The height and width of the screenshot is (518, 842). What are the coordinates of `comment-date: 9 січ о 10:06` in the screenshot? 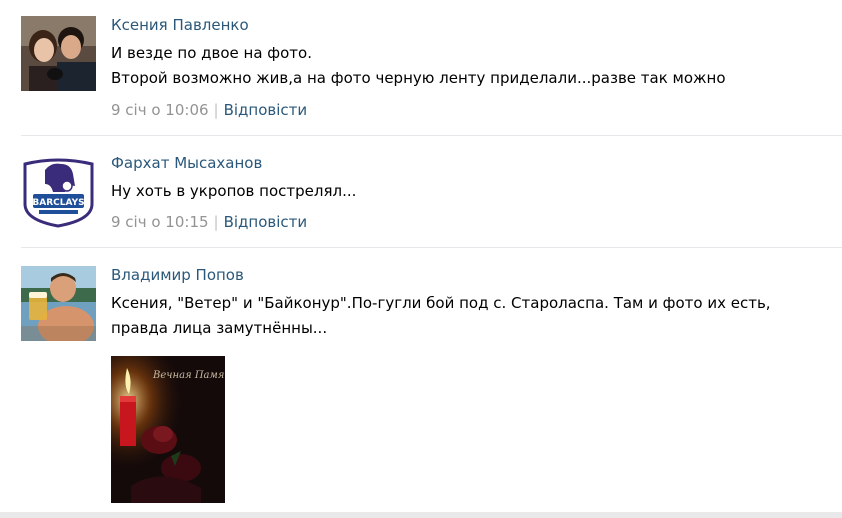 It's located at (160, 110).